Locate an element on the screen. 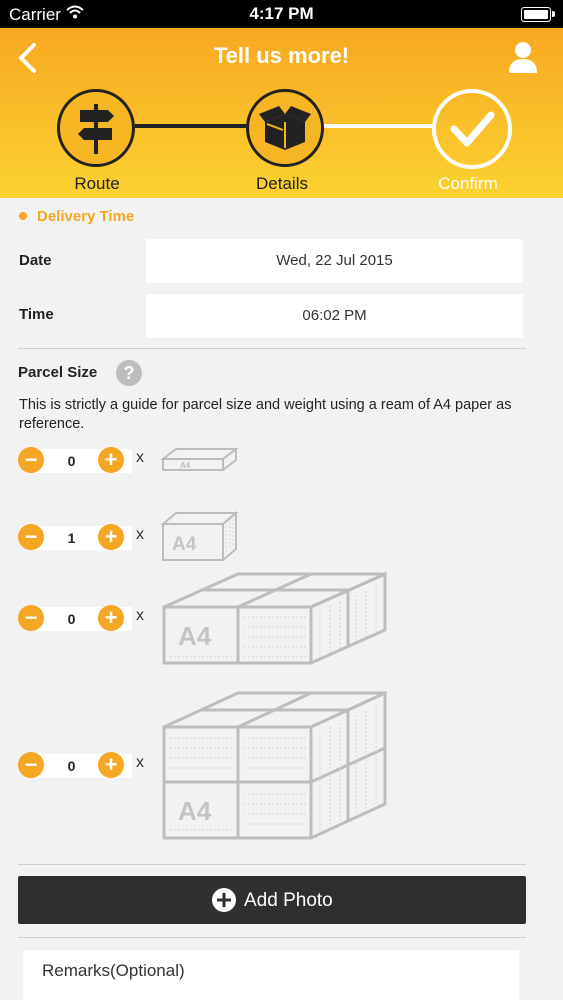 Image resolution: width=563 pixels, height=1000 pixels. step-confirm-label: Confirm is located at coordinates (468, 183).